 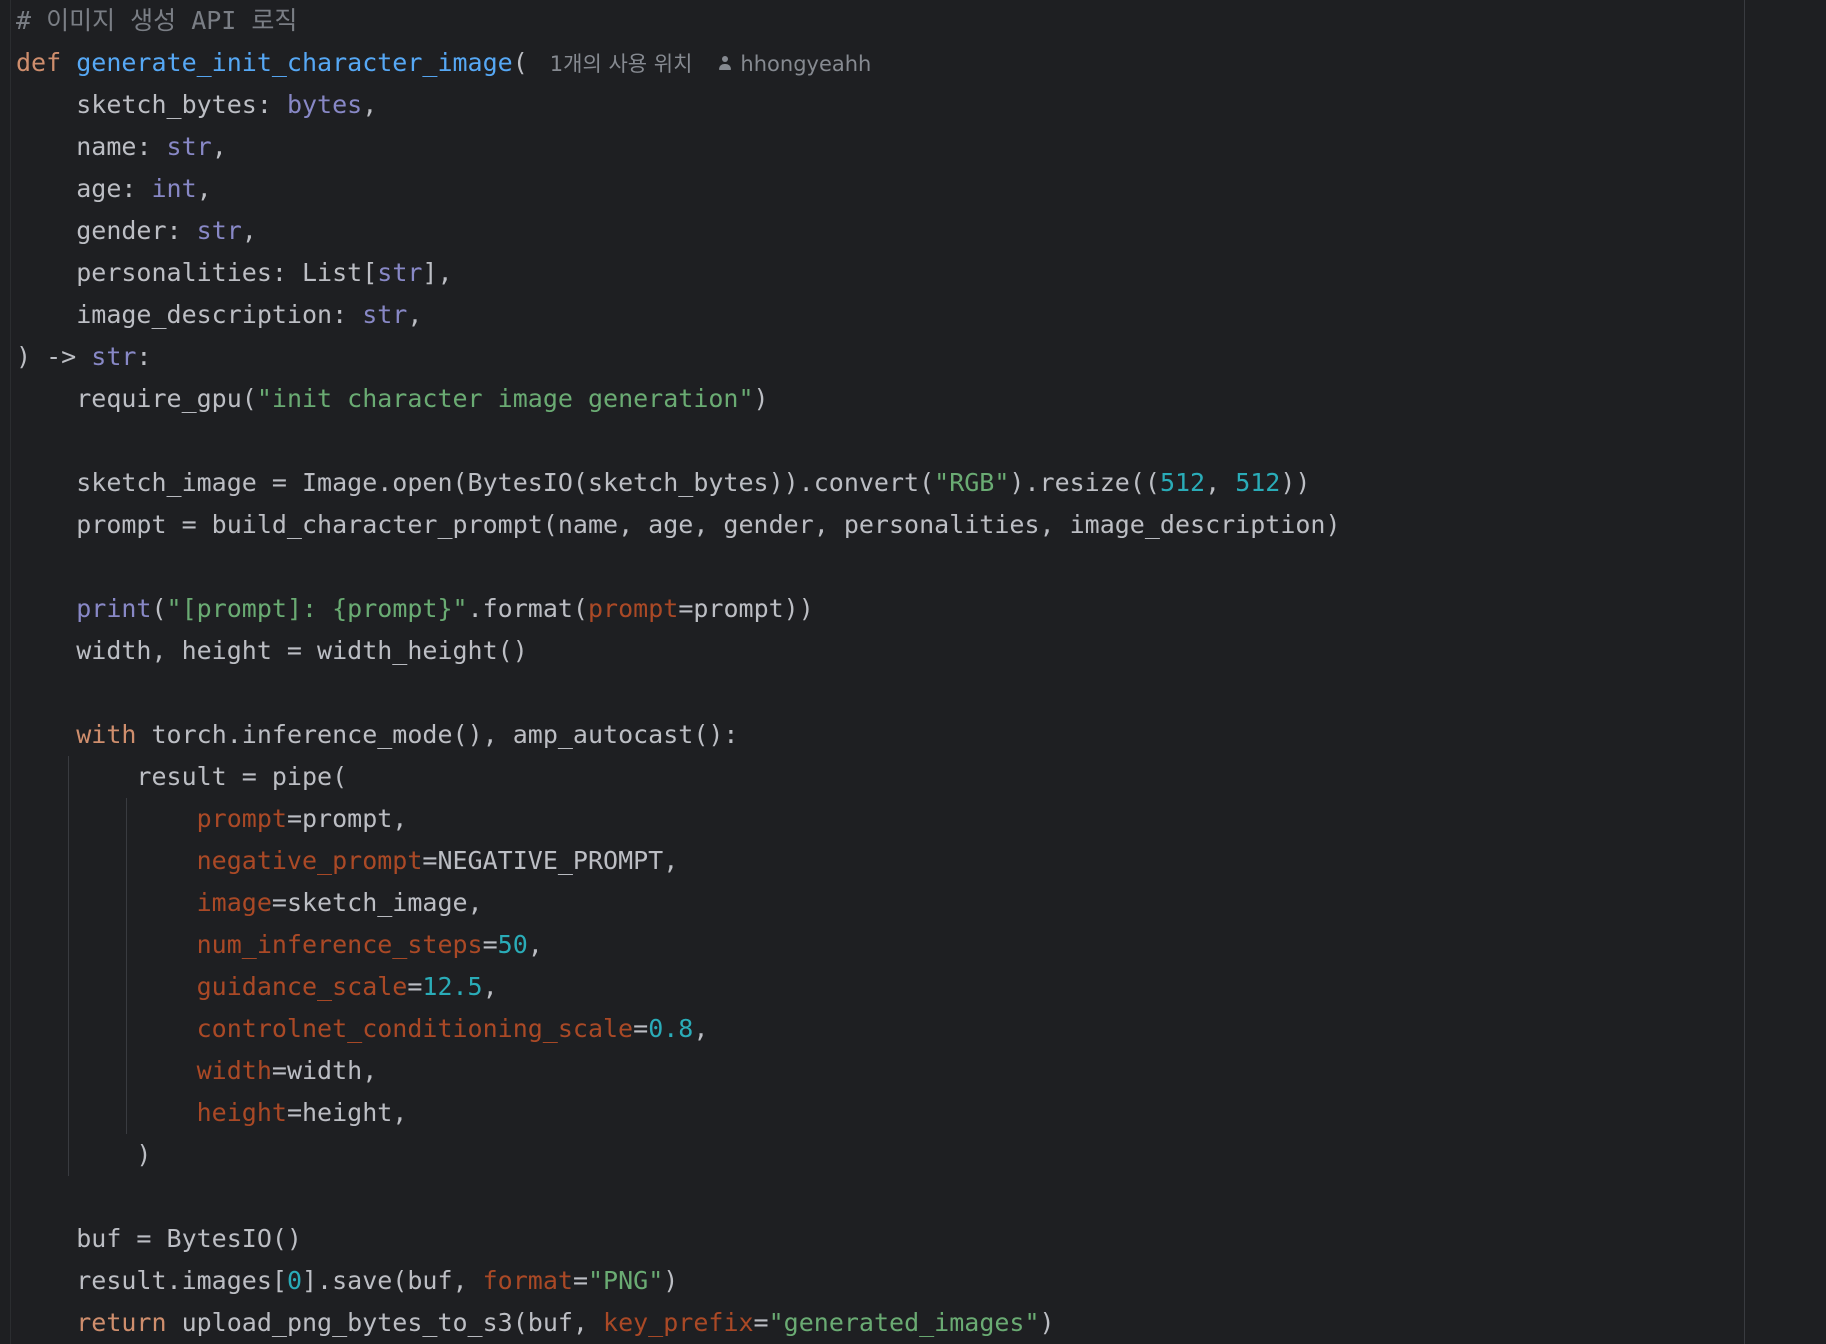 I want to click on code-line-8: image_description: str,, so click(x=249, y=314).